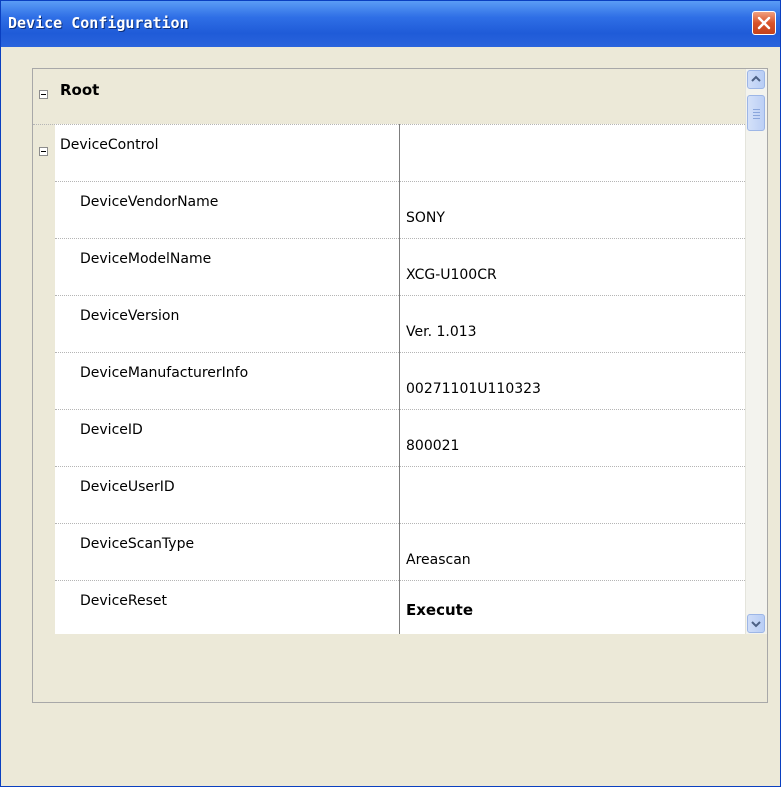 This screenshot has width=781, height=787. I want to click on title-bar: Device Configuration, so click(390, 24).